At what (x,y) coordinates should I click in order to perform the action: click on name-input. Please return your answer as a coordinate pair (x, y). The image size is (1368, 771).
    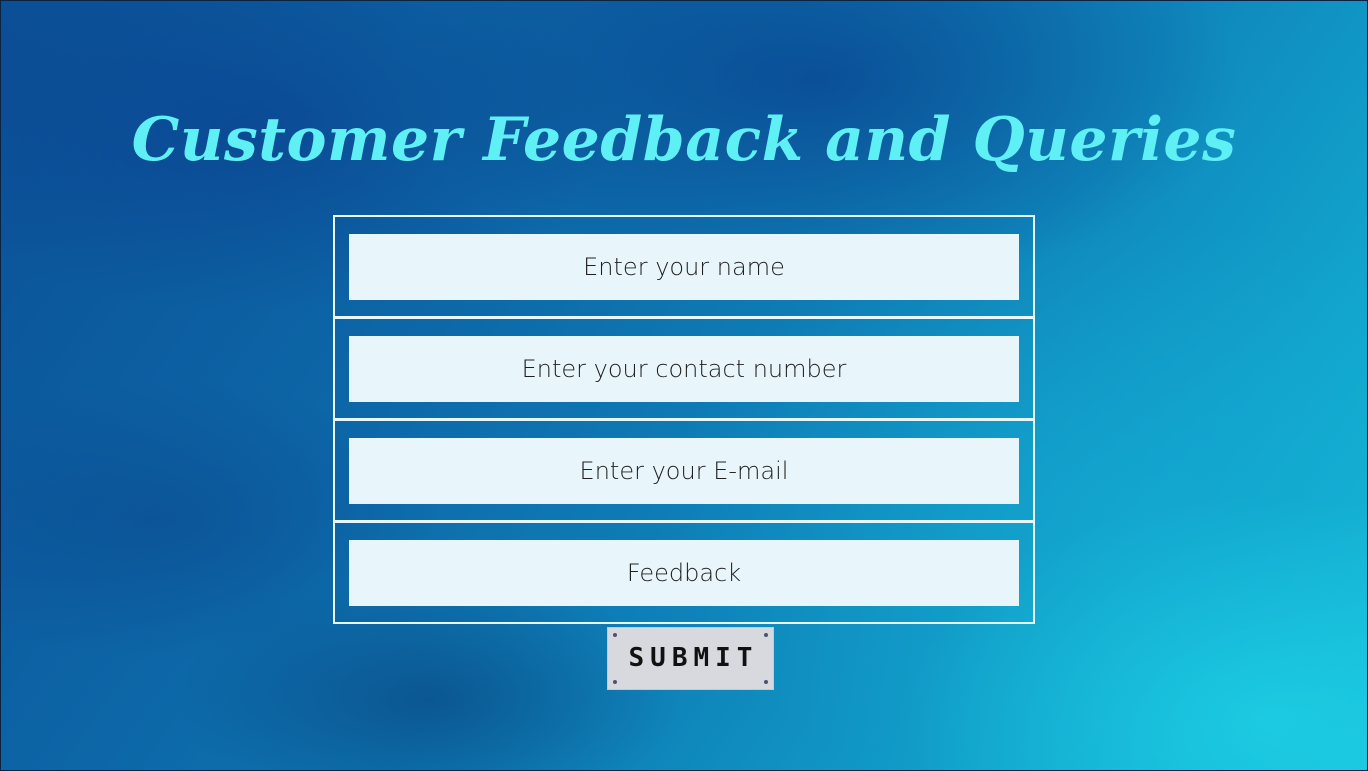
    Looking at the image, I should click on (684, 267).